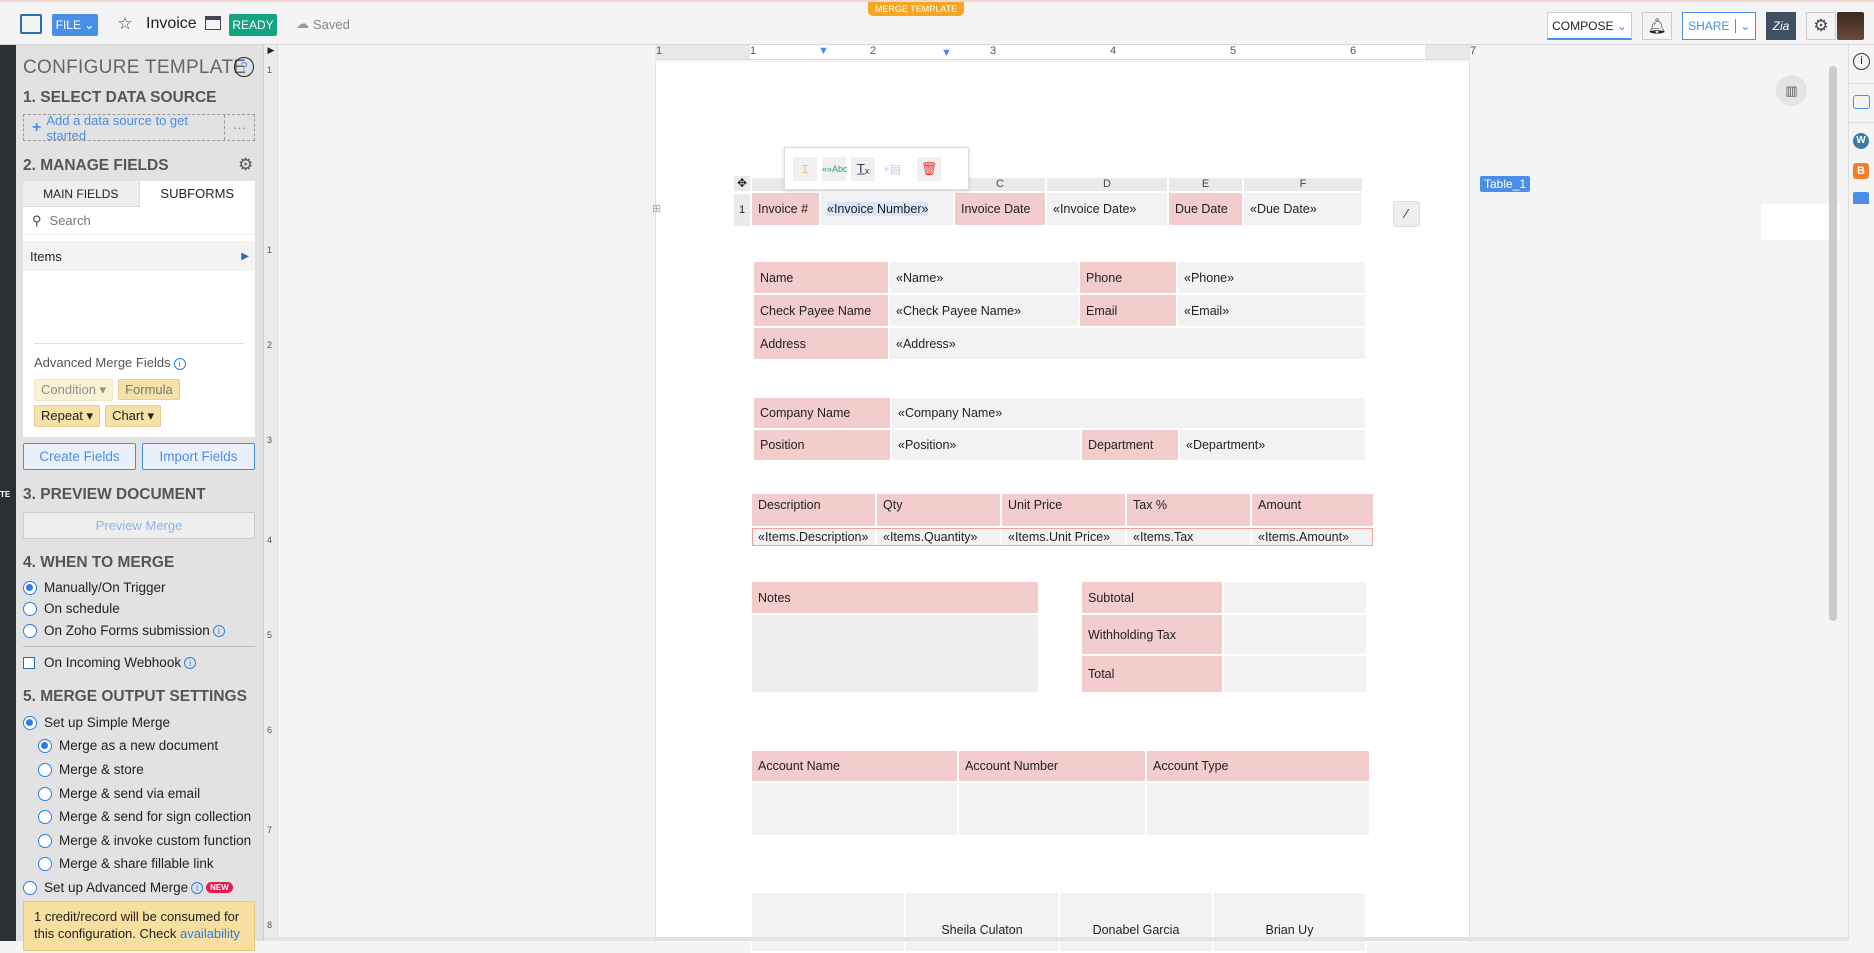 This screenshot has height=953, width=1874. What do you see at coordinates (929, 168) in the screenshot?
I see `delete-icon: 🗑︎` at bounding box center [929, 168].